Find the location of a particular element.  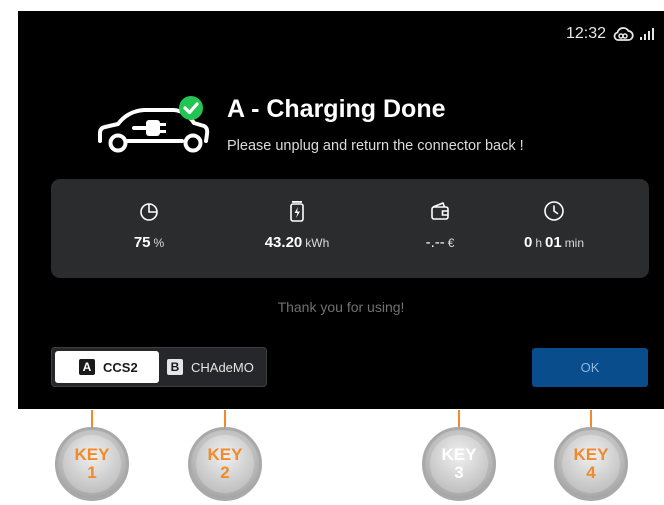

stat-soc: 75% is located at coordinates (149, 228).